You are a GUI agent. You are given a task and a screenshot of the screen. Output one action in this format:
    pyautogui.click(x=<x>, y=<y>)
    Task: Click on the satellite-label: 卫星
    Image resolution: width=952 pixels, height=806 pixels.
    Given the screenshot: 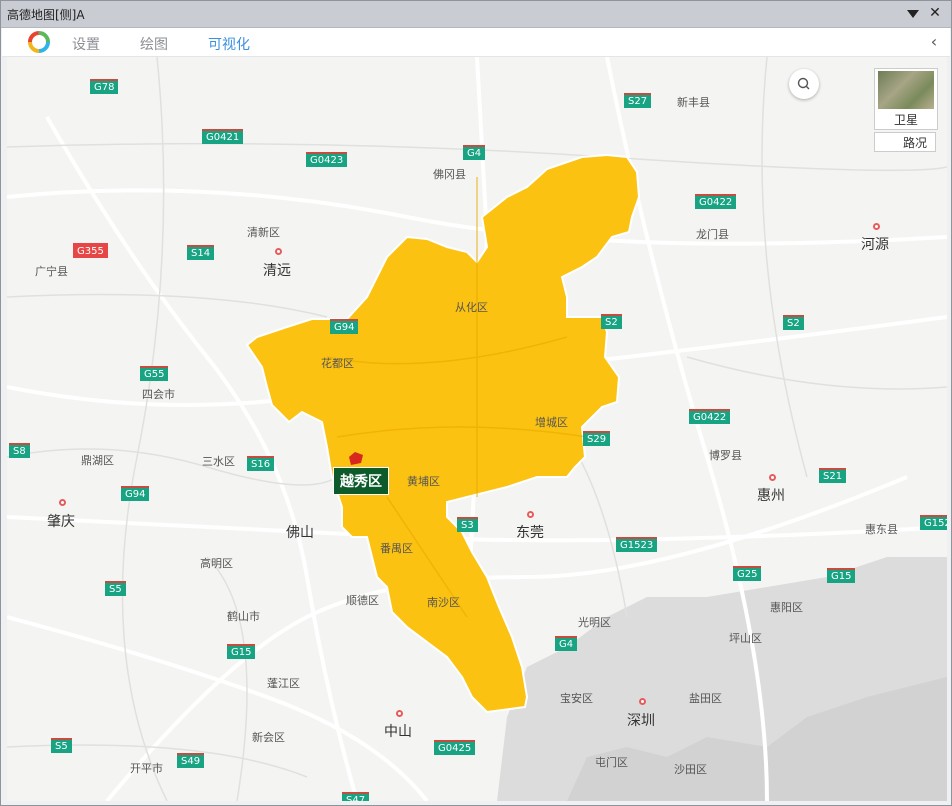 What is the action you would take?
    pyautogui.click(x=905, y=120)
    